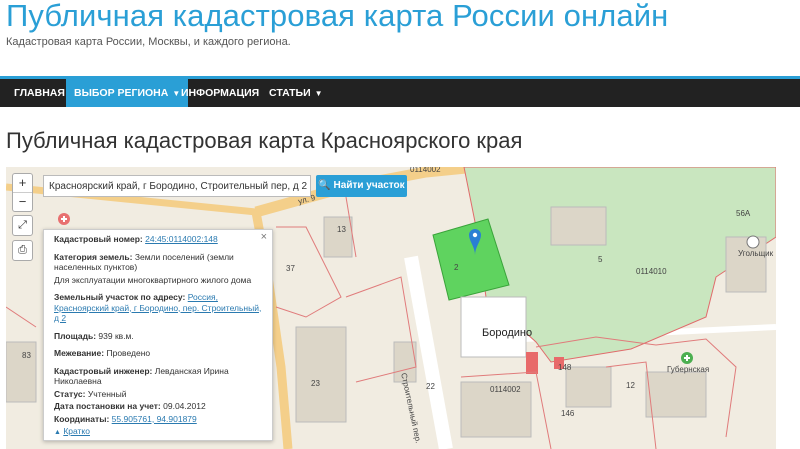 The image size is (800, 449). What do you see at coordinates (22, 250) in the screenshot?
I see `print-icon: ⎙` at bounding box center [22, 250].